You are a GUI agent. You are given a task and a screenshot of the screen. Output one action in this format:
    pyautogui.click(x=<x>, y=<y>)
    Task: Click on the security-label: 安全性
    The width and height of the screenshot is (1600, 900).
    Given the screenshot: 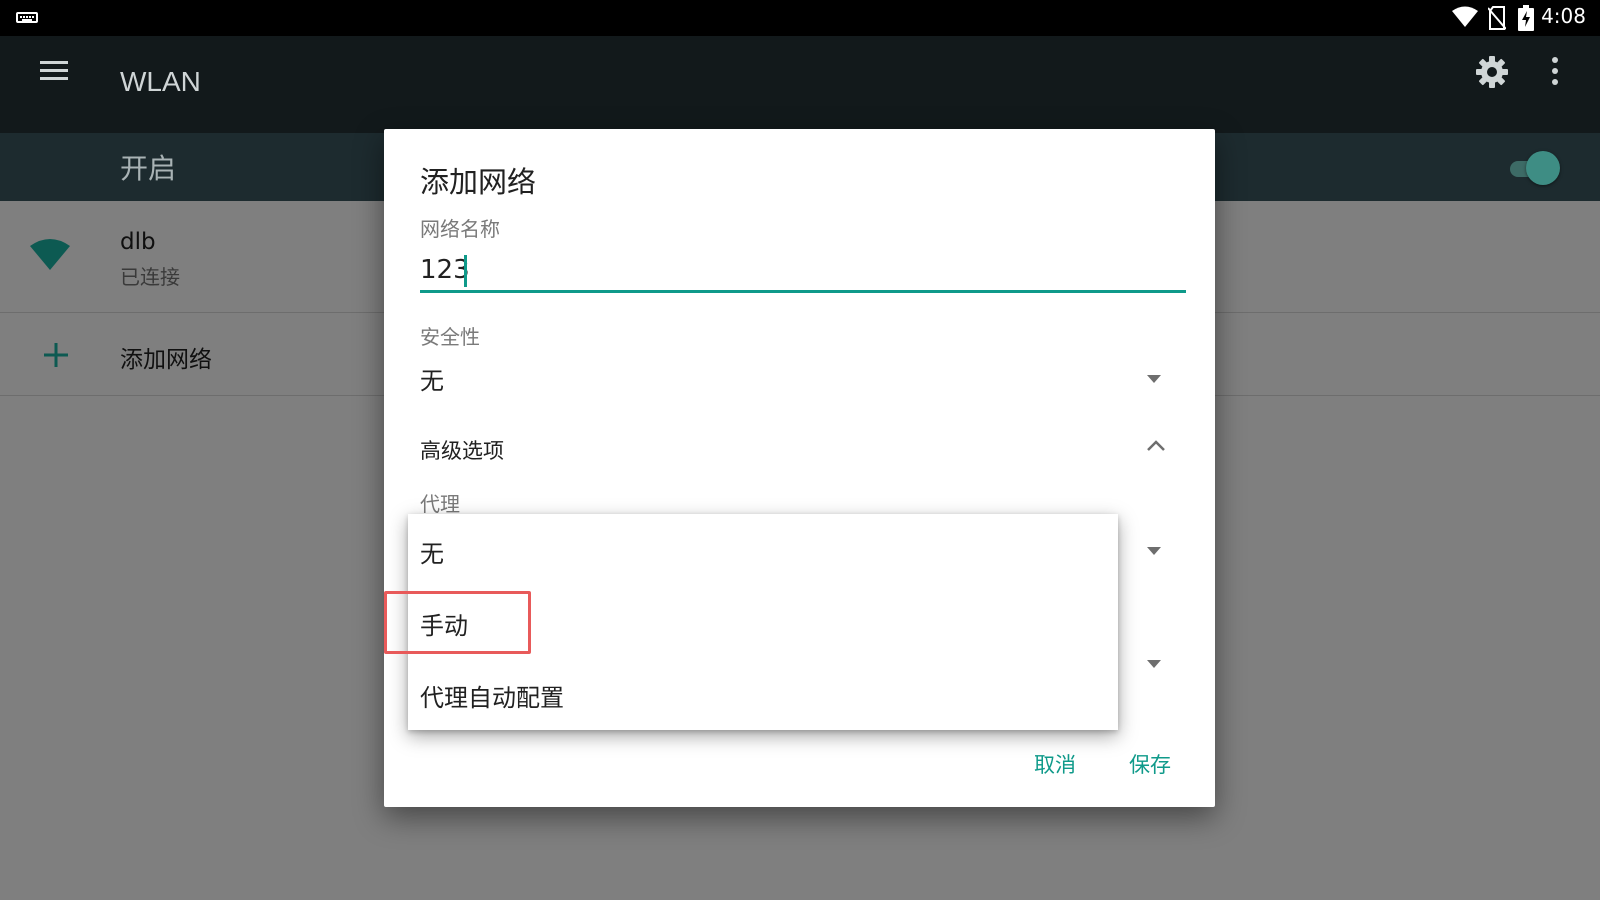 What is the action you would take?
    pyautogui.click(x=450, y=337)
    